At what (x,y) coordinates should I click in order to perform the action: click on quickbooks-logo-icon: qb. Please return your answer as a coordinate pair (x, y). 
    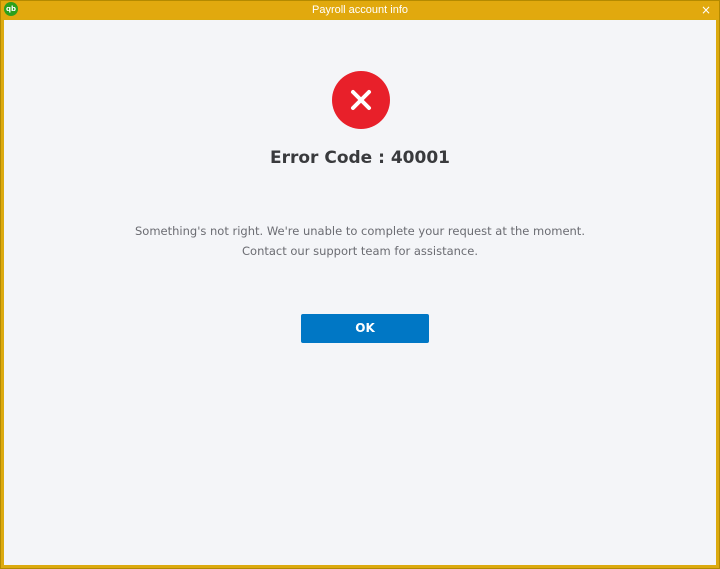
    Looking at the image, I should click on (11, 9).